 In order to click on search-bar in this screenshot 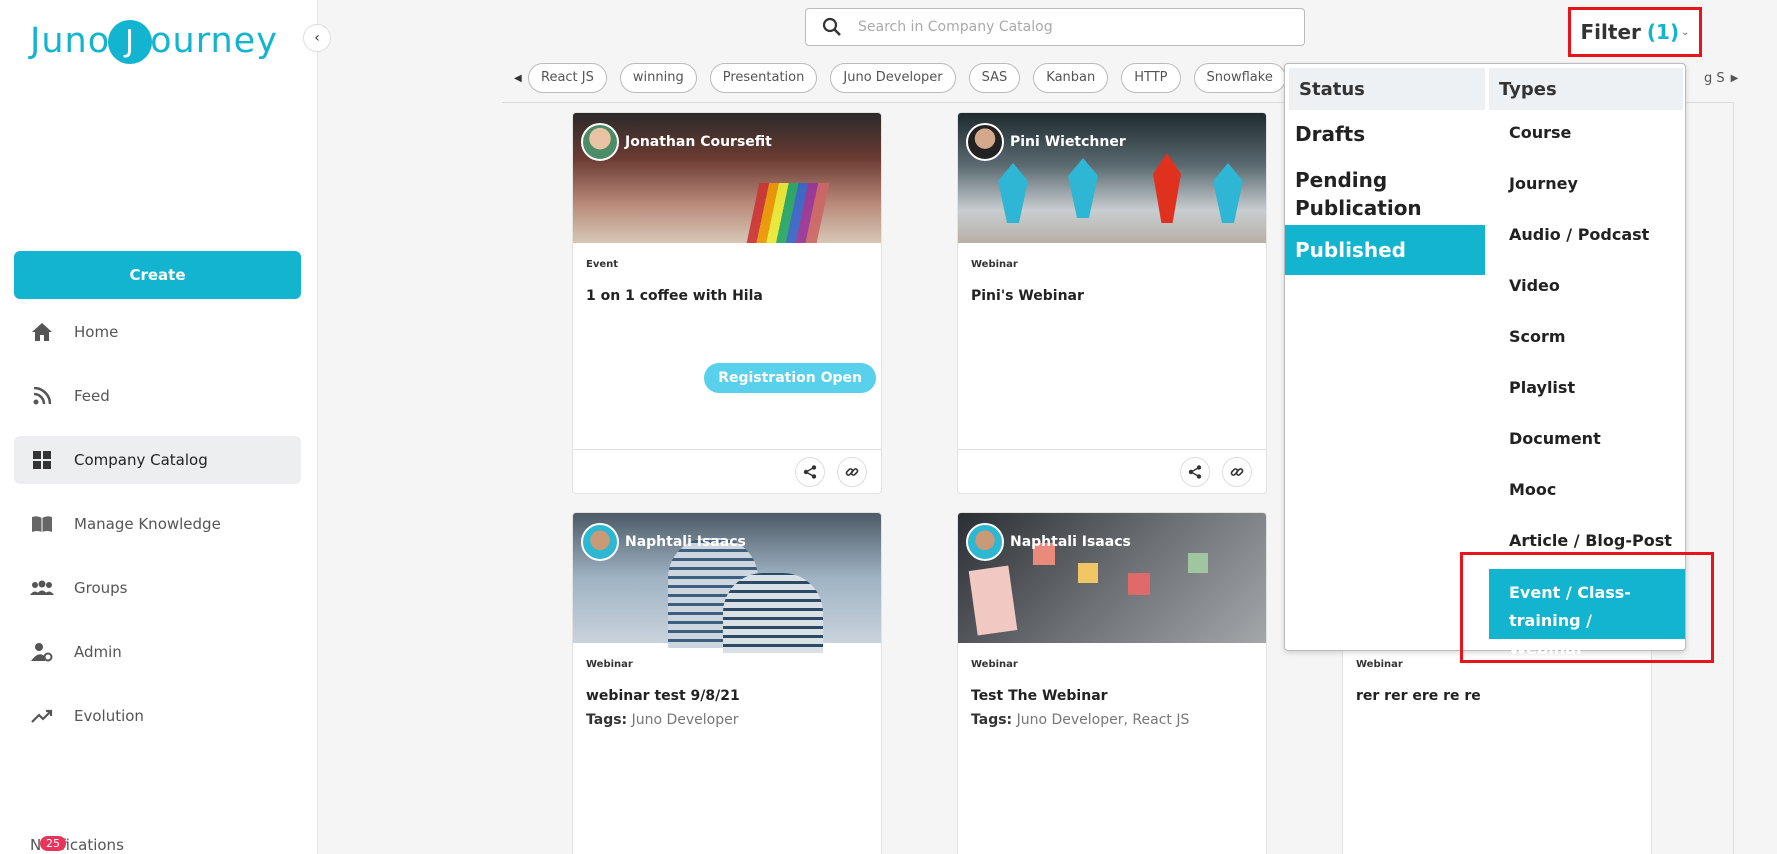, I will do `click(1055, 27)`.